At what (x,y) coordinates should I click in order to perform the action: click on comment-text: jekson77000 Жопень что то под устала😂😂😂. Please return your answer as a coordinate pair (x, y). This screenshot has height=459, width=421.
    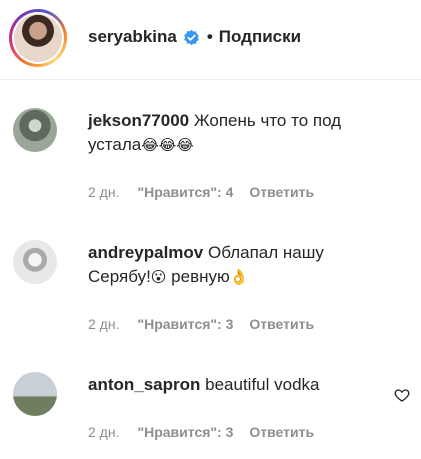
    Looking at the image, I should click on (238, 133).